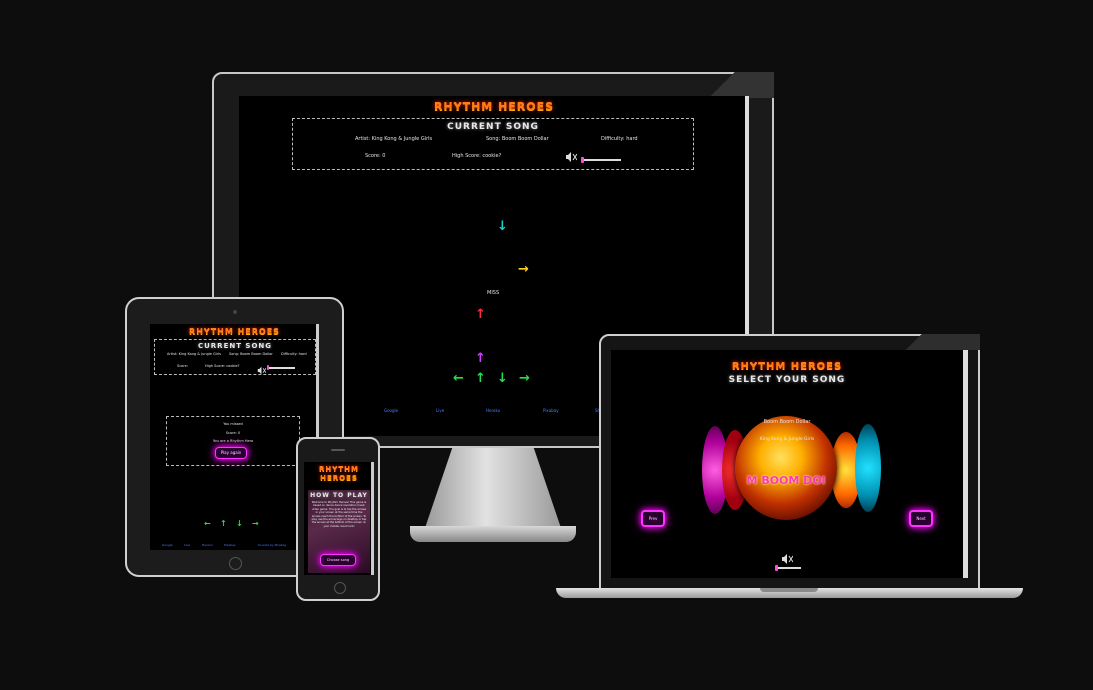 The image size is (1093, 690). I want to click on footer-link: Sounds by Pixabay, so click(272, 545).